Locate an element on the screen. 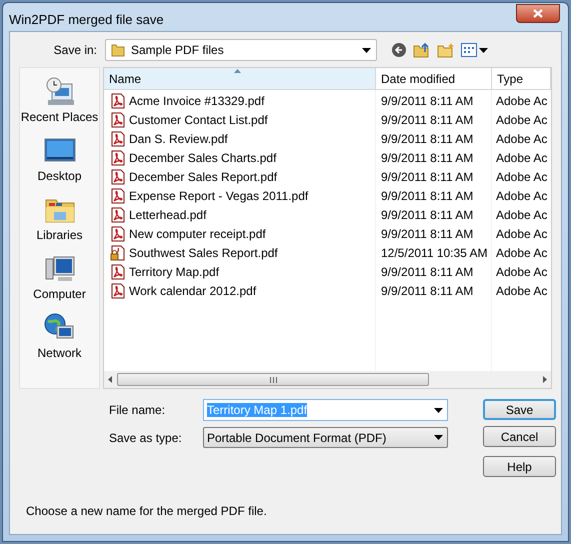 This screenshot has width=571, height=544. scroll-left-icon is located at coordinates (110, 379).